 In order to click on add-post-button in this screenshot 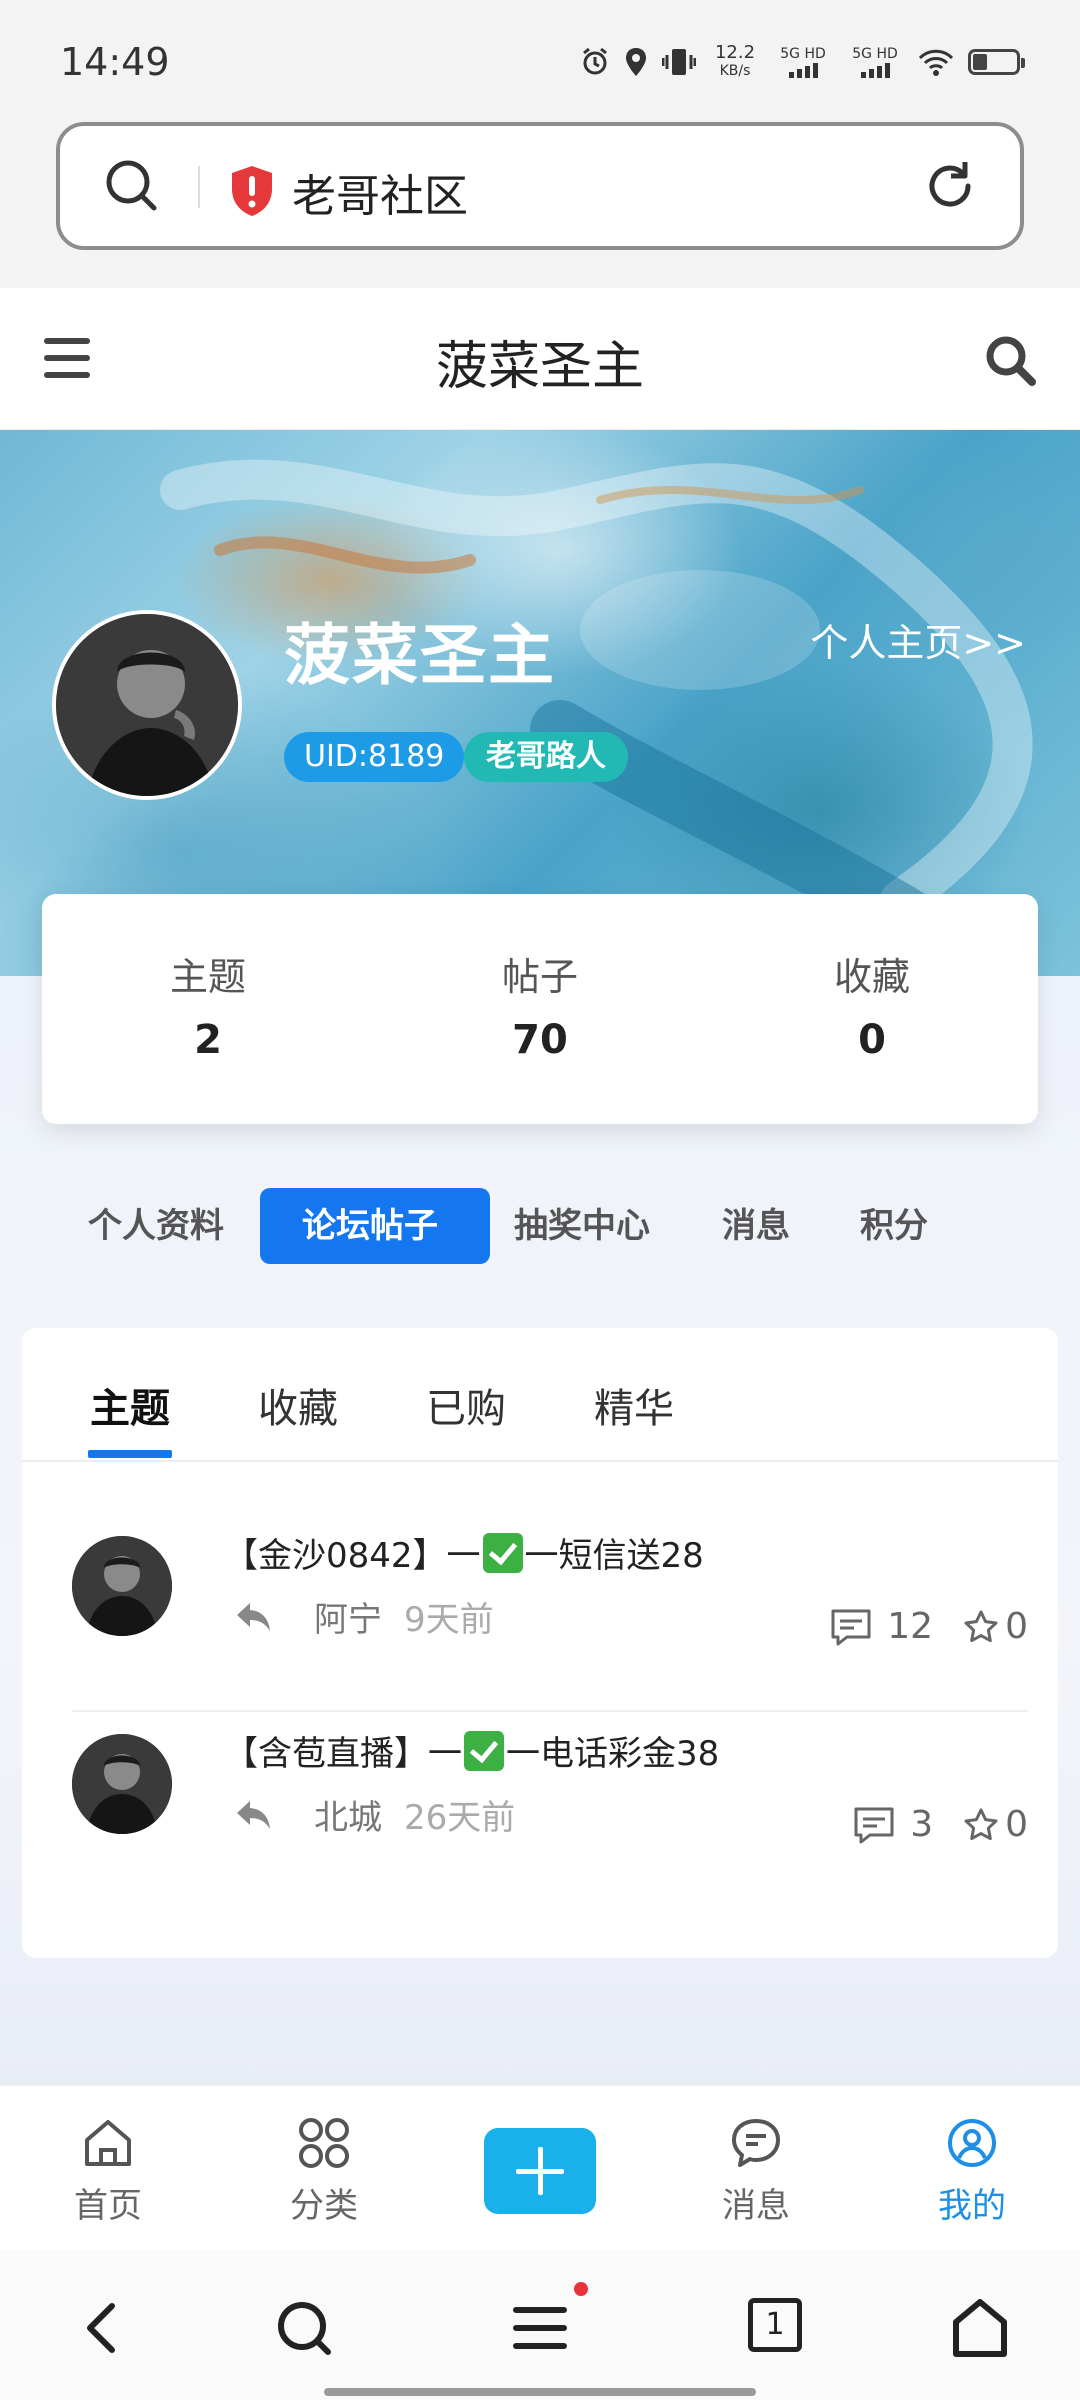, I will do `click(540, 2171)`.